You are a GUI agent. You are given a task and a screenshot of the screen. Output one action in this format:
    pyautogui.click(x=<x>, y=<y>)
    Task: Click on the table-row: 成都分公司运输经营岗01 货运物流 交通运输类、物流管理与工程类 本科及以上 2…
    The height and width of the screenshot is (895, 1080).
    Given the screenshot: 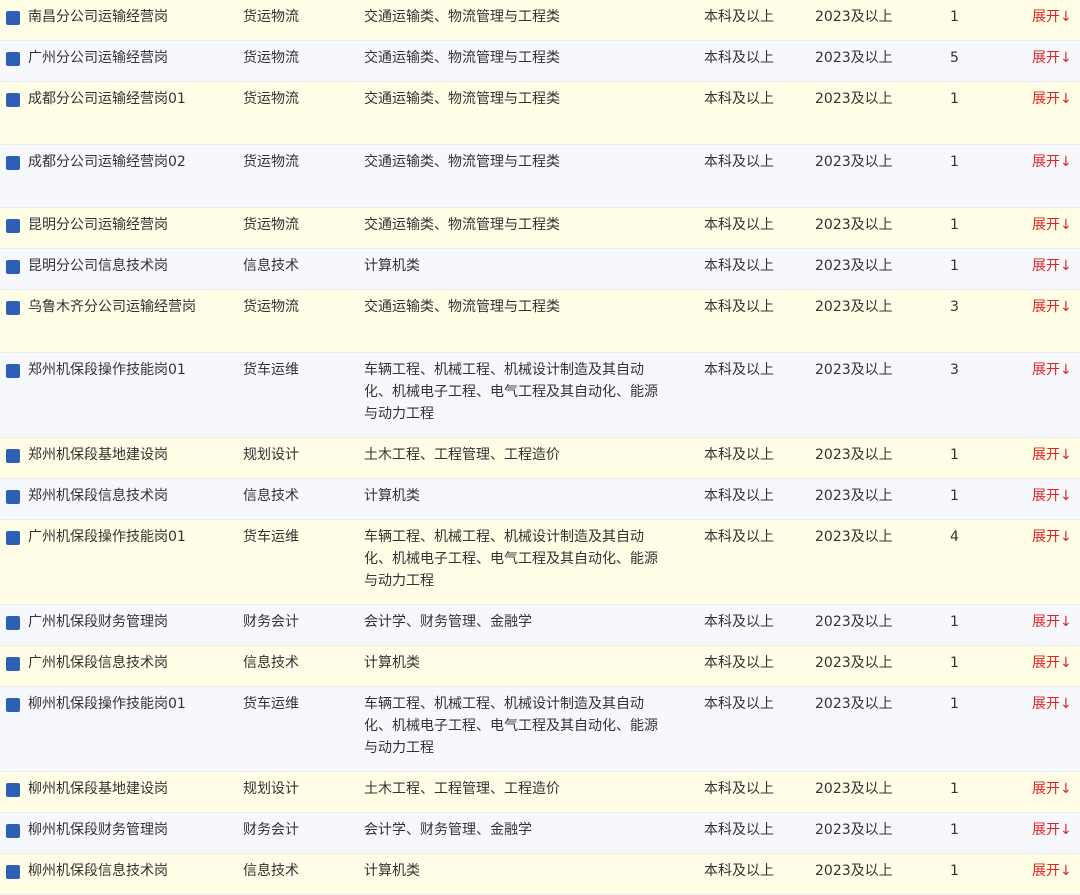 What is the action you would take?
    pyautogui.click(x=540, y=113)
    